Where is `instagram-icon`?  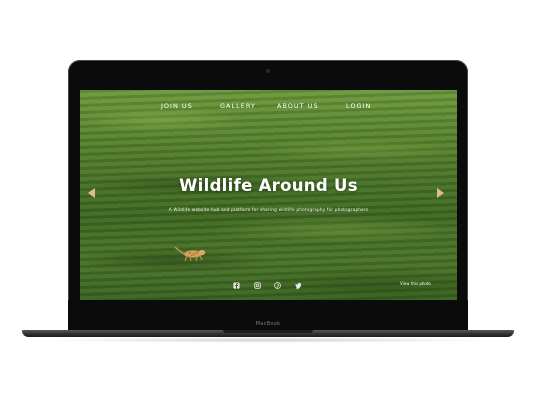 instagram-icon is located at coordinates (257, 285).